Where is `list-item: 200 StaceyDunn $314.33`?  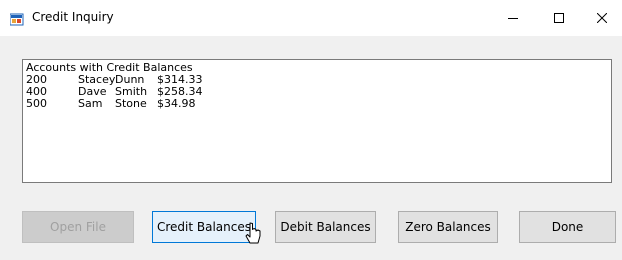
list-item: 200 StaceyDunn $314.33 is located at coordinates (317, 80).